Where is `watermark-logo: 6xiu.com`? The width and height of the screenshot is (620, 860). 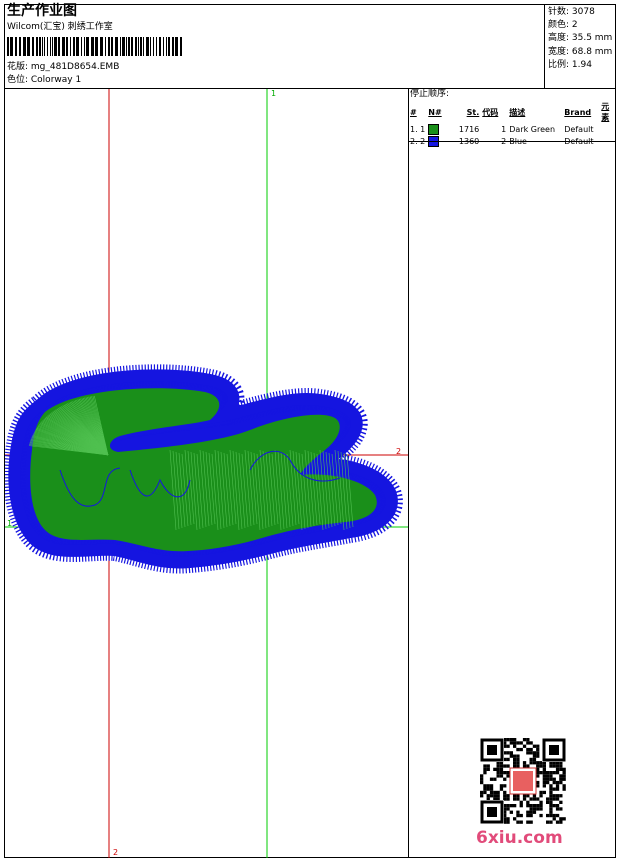 watermark-logo: 6xiu.com is located at coordinates (519, 838).